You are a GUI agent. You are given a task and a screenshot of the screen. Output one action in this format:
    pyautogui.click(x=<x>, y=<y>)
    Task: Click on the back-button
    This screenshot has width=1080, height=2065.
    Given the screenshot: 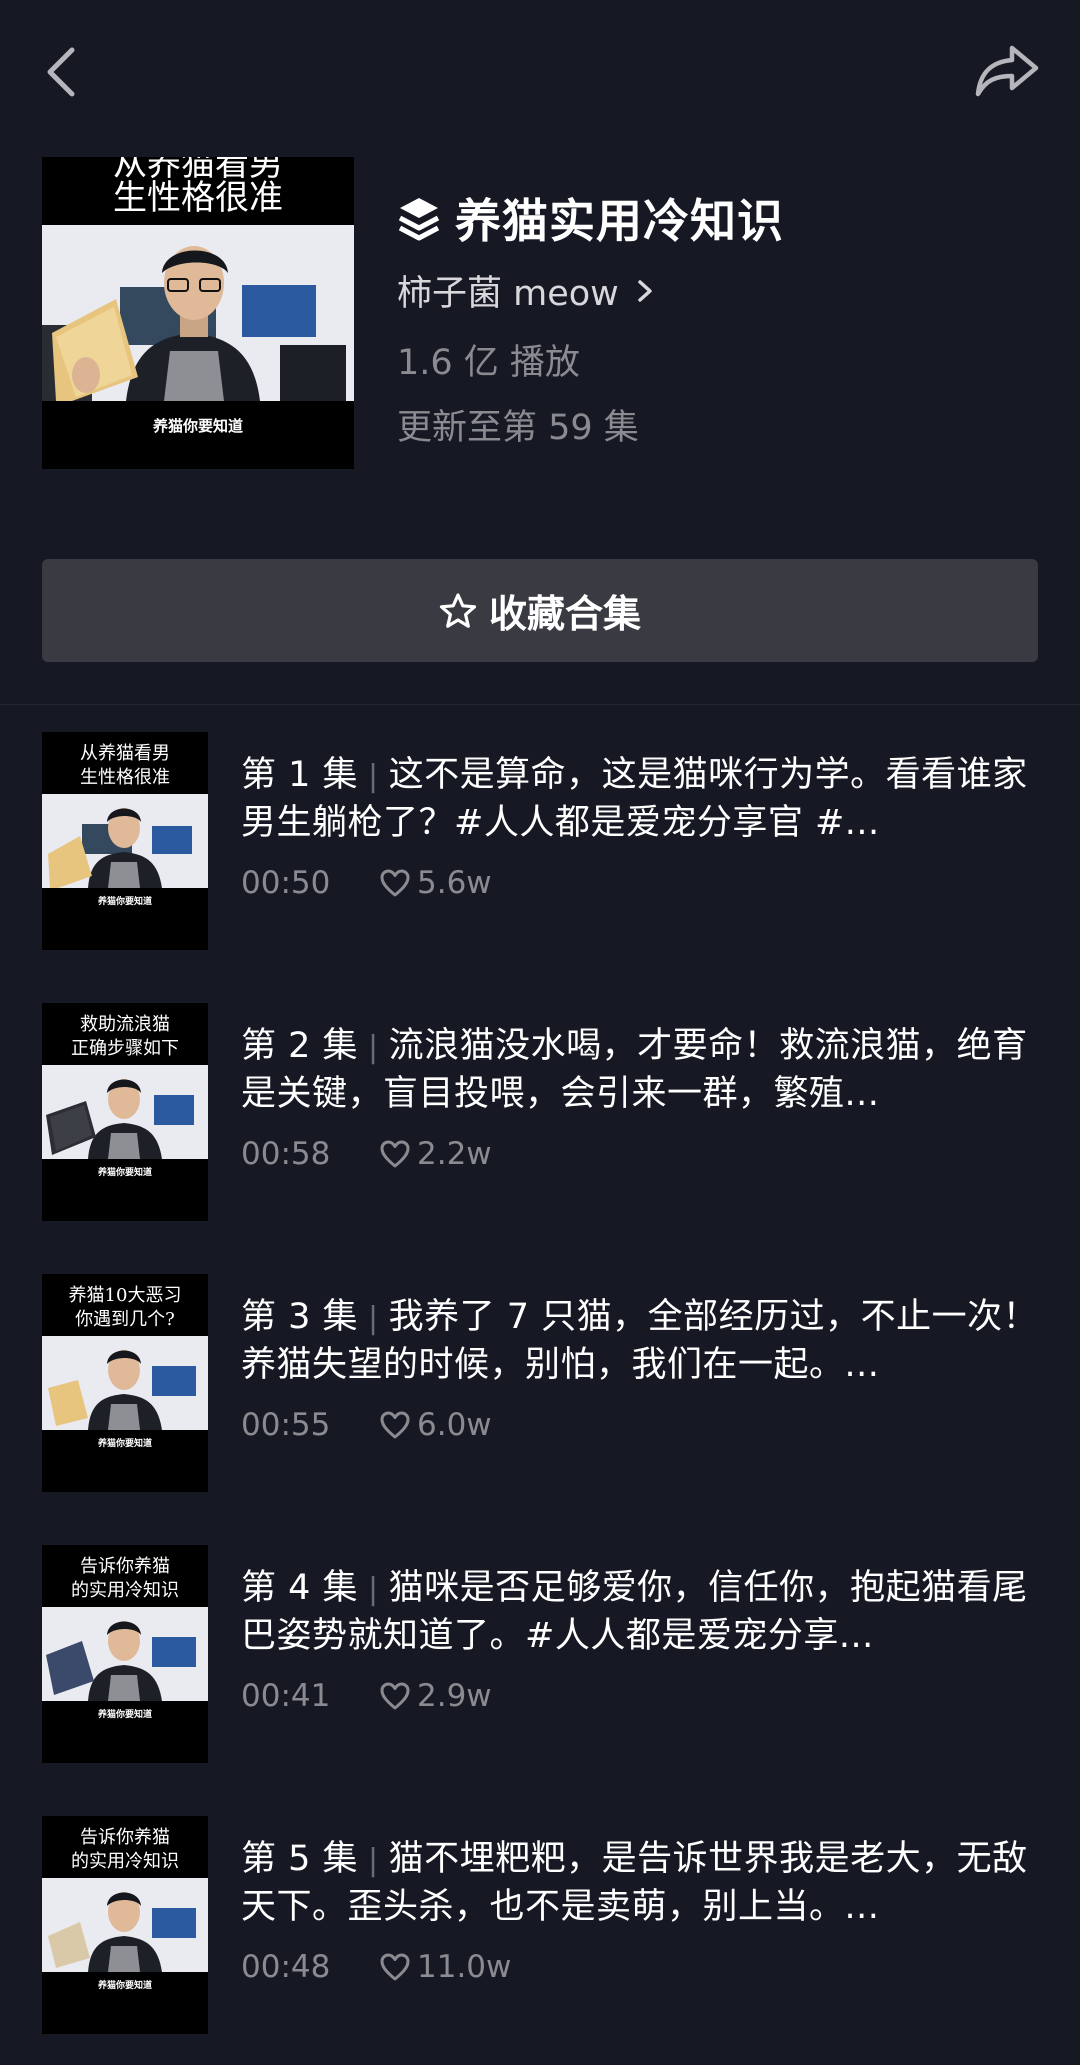 What is the action you would take?
    pyautogui.click(x=62, y=70)
    